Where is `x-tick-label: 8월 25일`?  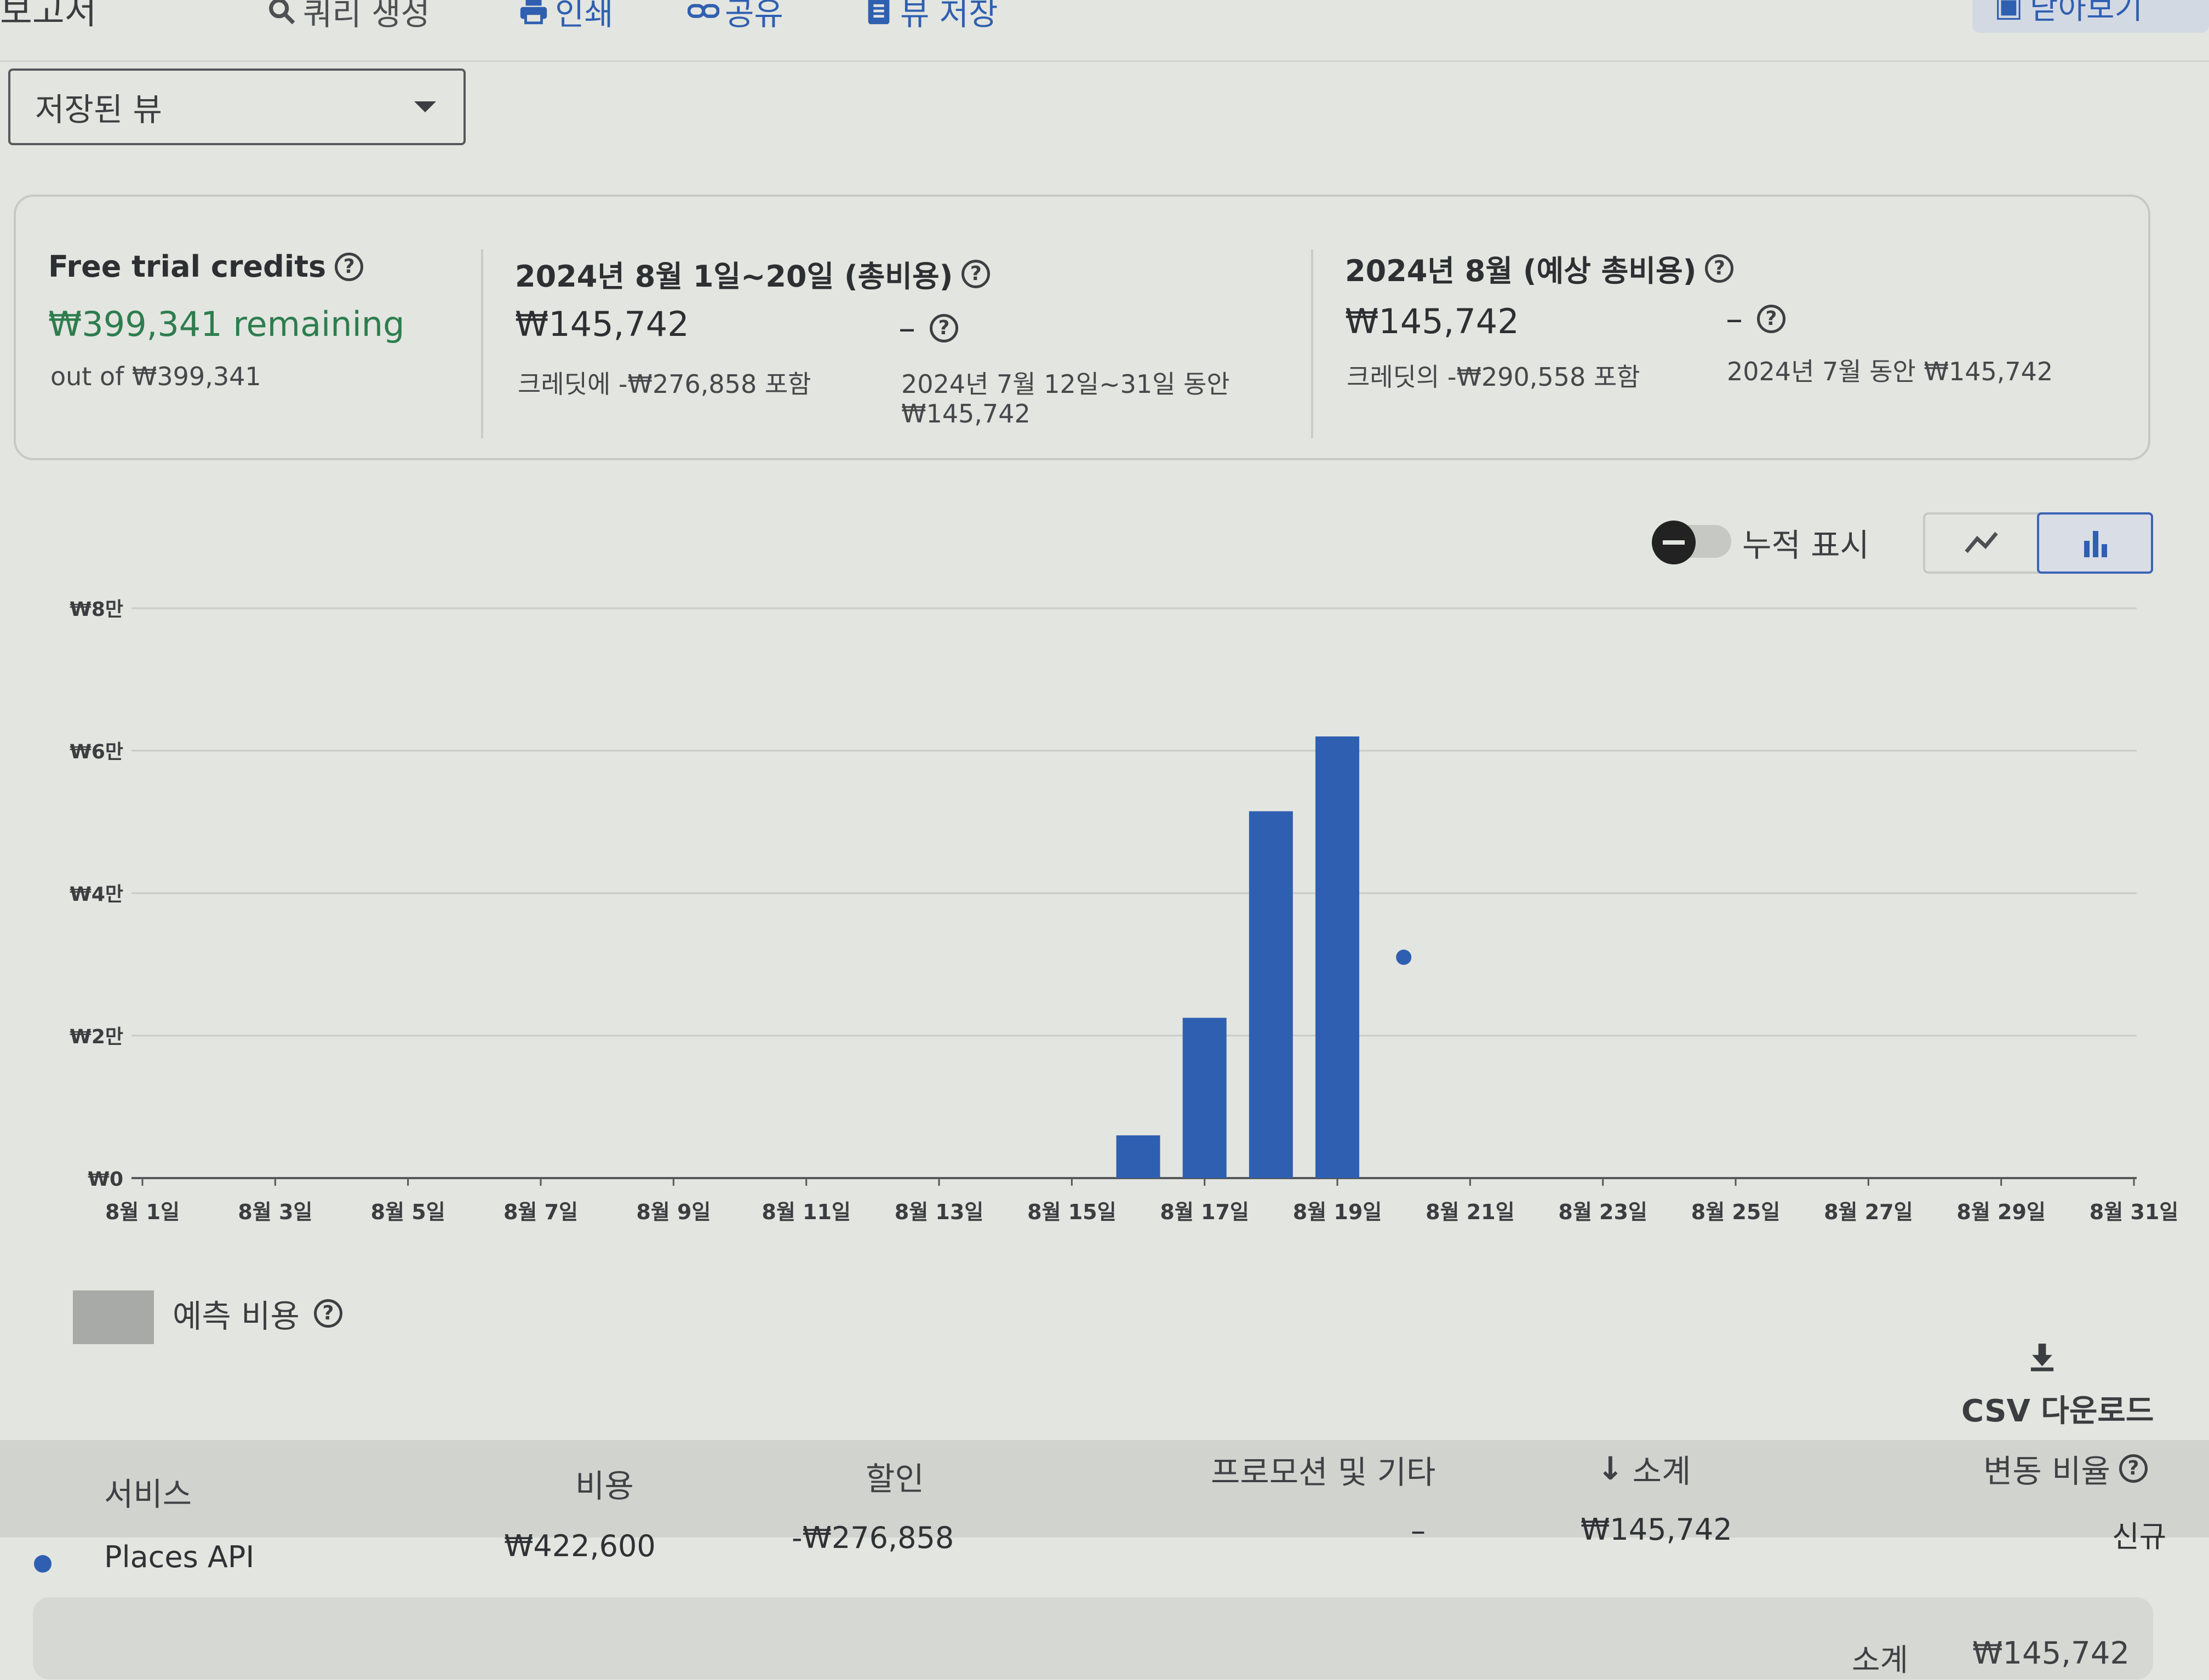
x-tick-label: 8월 25일 is located at coordinates (1735, 1212).